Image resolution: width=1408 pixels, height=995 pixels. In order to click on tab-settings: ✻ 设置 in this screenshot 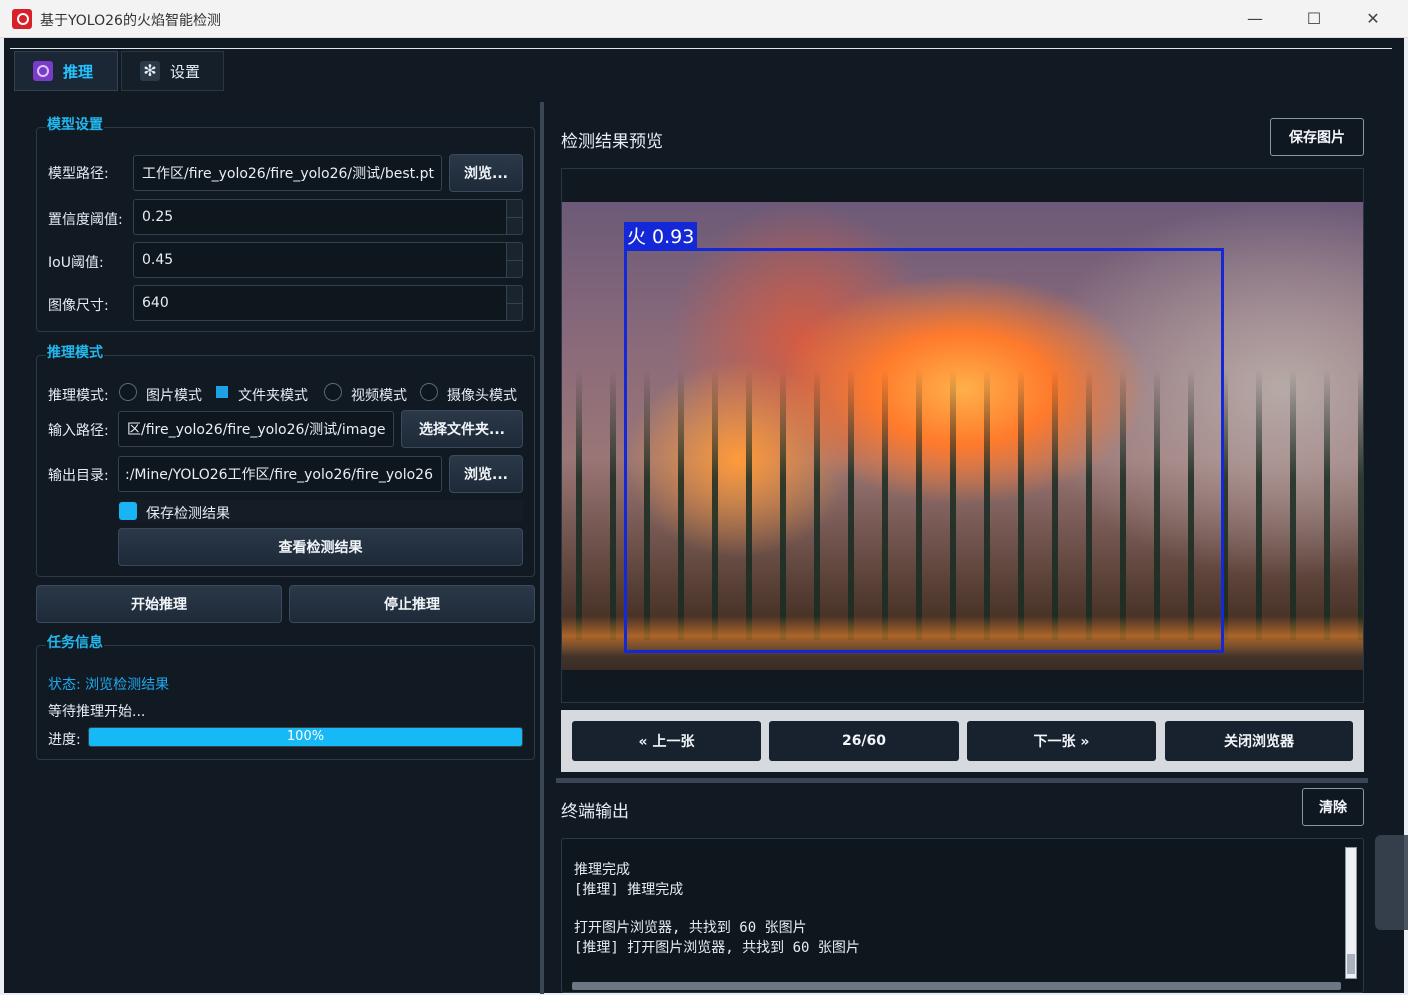, I will do `click(172, 71)`.